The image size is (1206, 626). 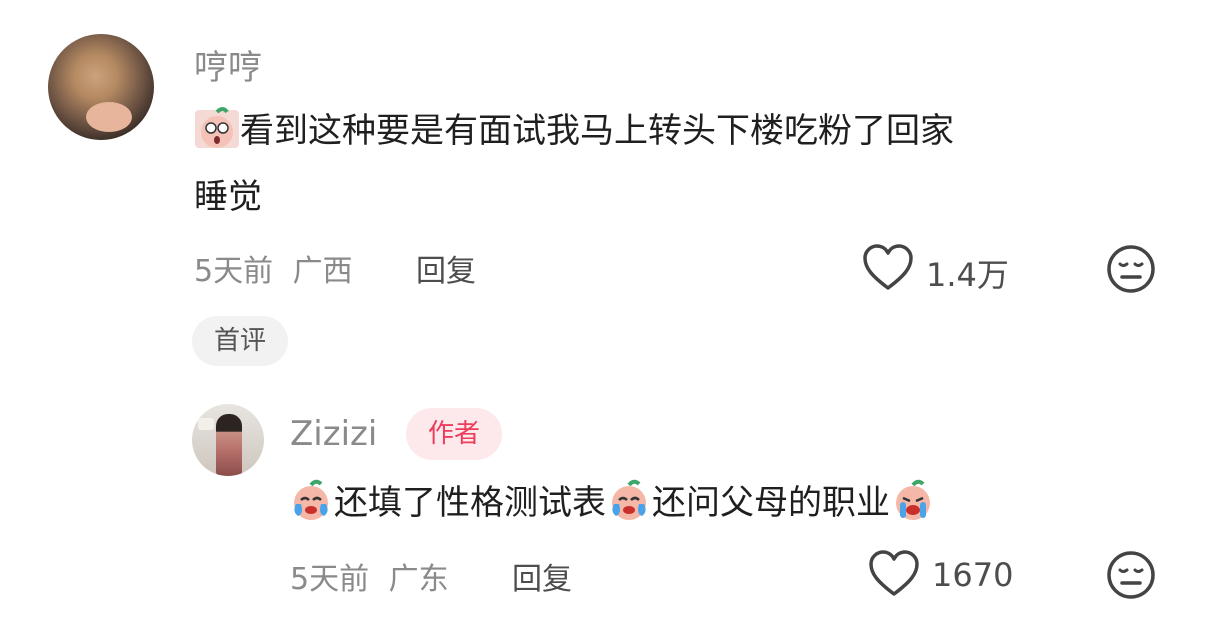 What do you see at coordinates (454, 434) in the screenshot?
I see `author-badge: 作者` at bounding box center [454, 434].